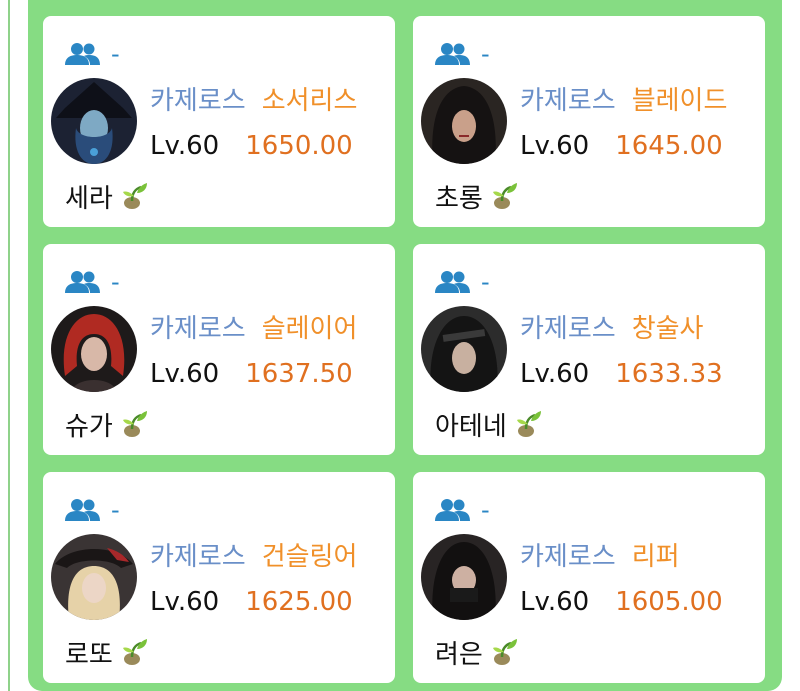 The height and width of the screenshot is (691, 800). Describe the element at coordinates (679, 100) in the screenshot. I see `class-name: 블레이드` at that location.